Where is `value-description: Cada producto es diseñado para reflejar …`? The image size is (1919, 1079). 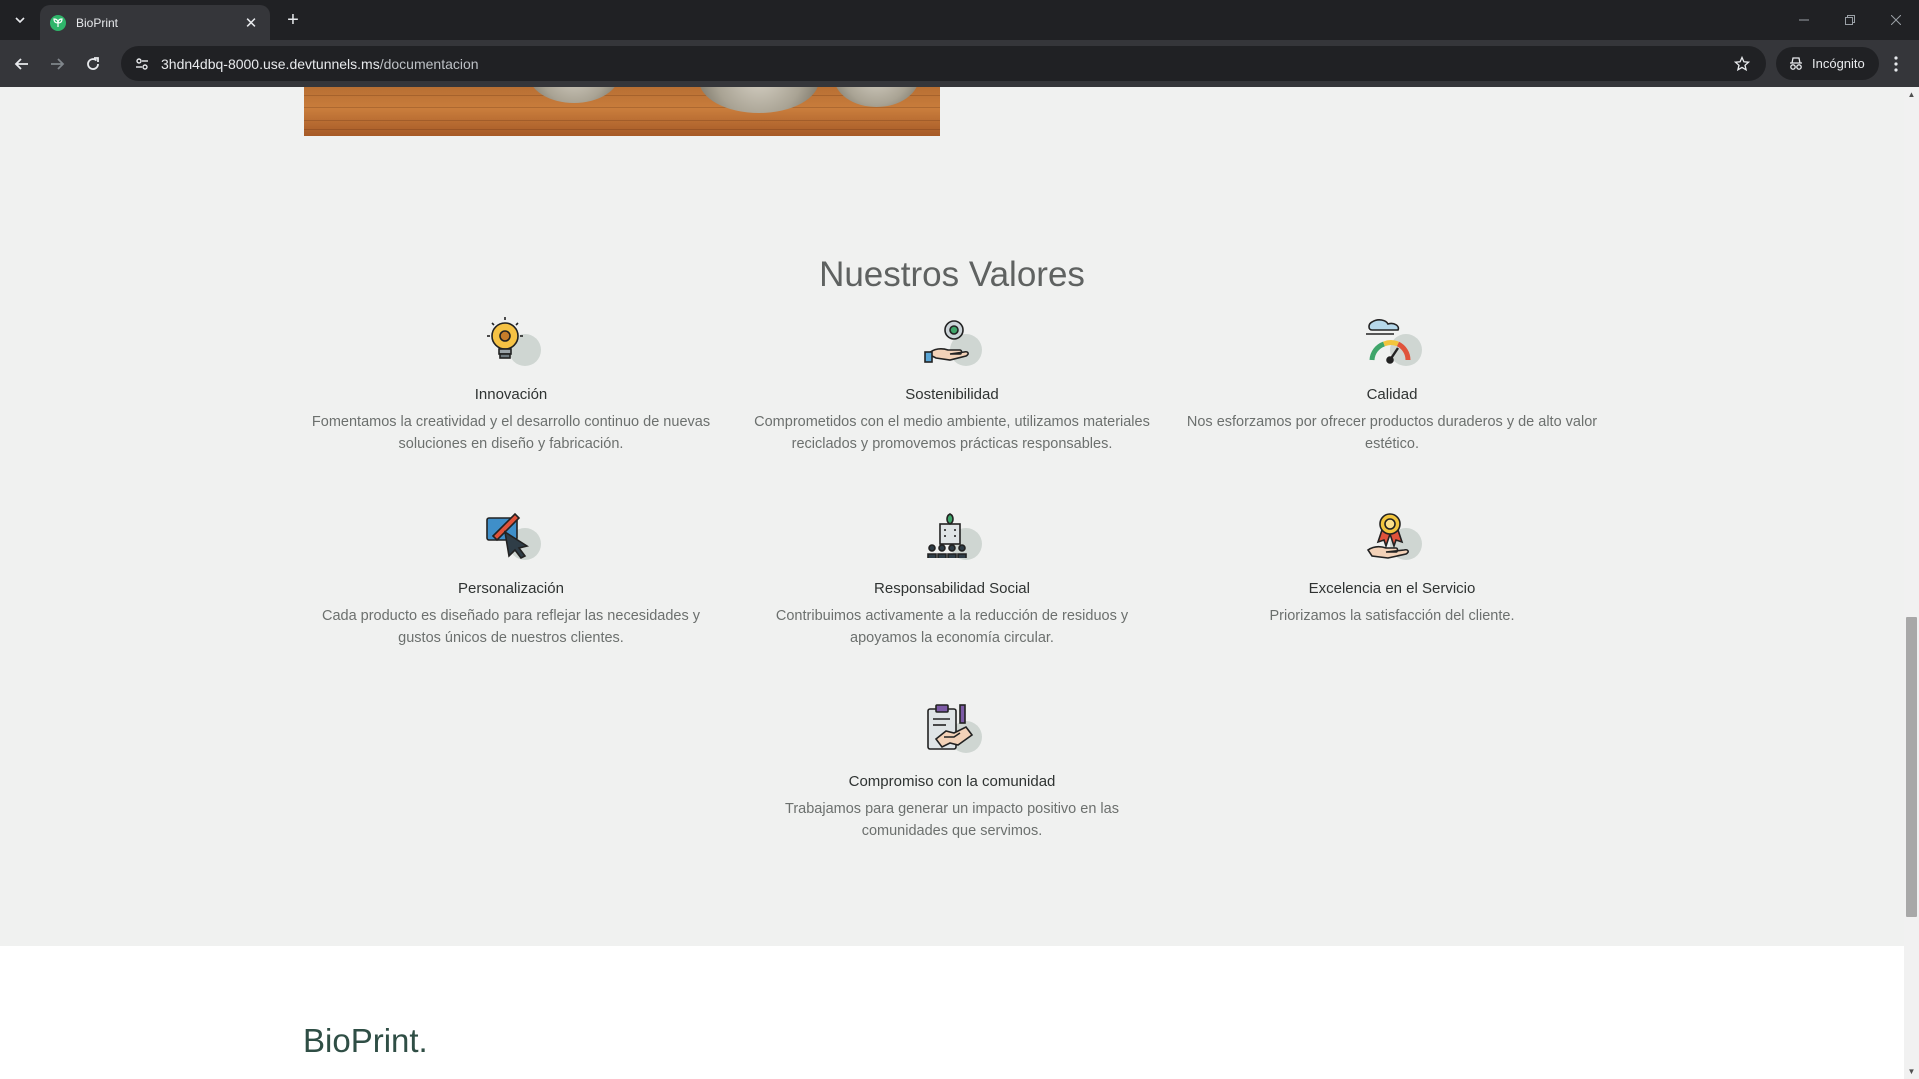 value-description: Cada producto es diseñado para reflejar … is located at coordinates (511, 627).